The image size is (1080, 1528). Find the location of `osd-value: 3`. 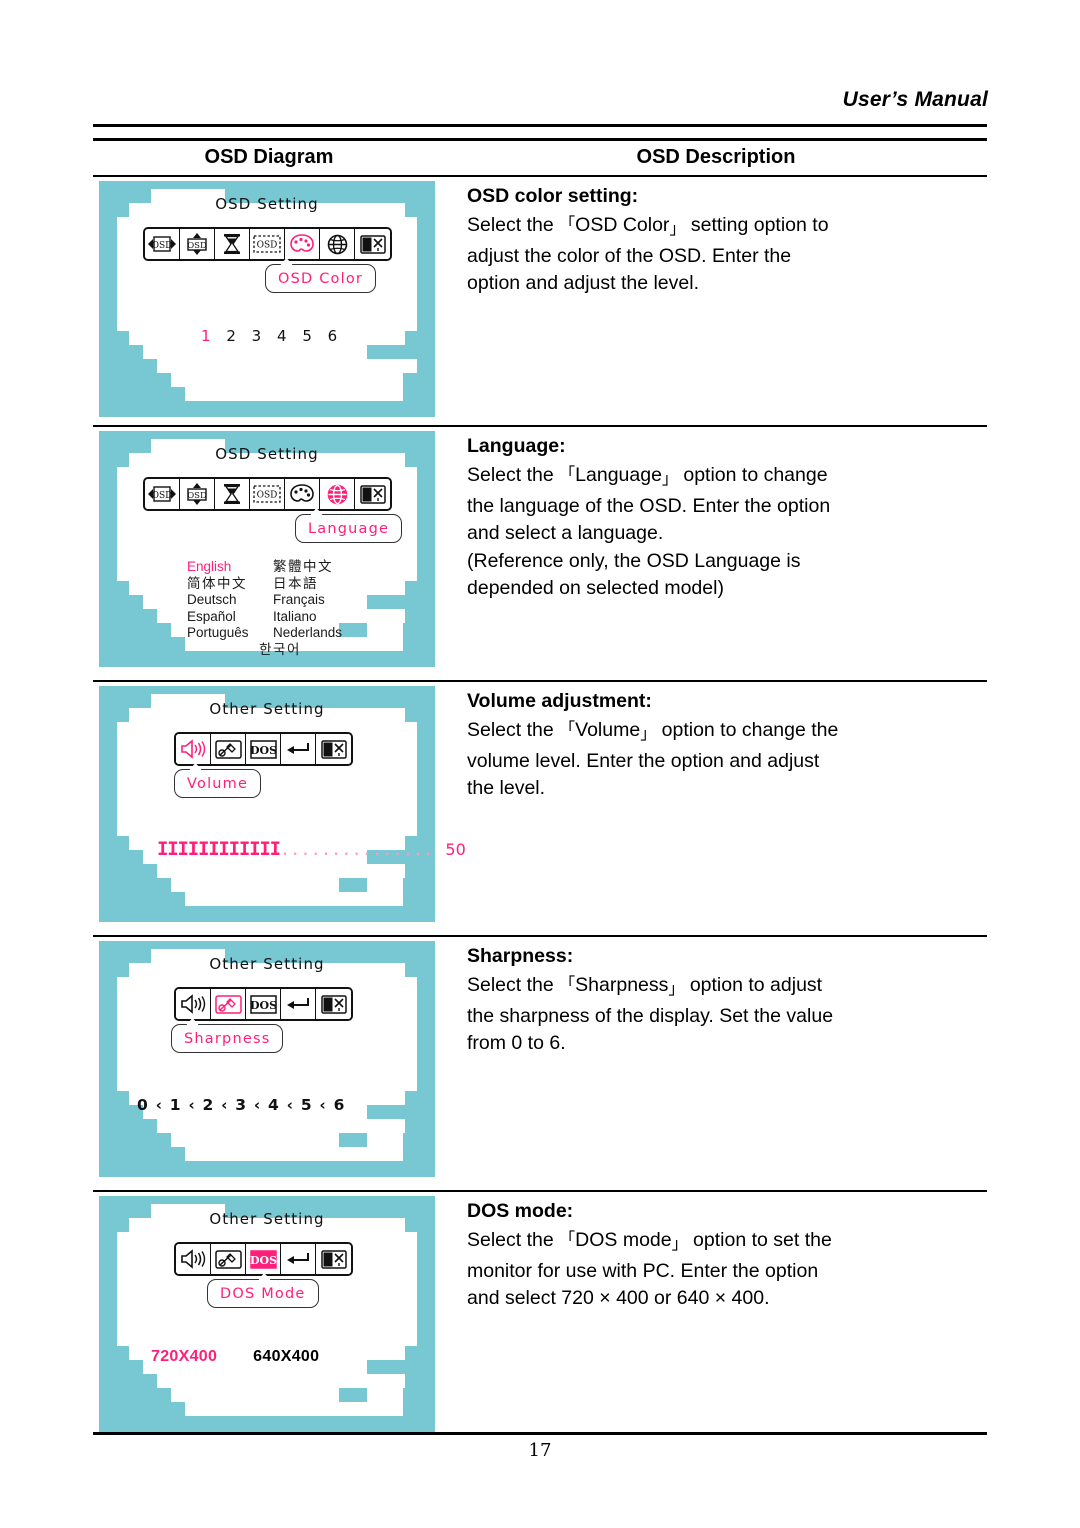

osd-value: 3 is located at coordinates (253, 336).